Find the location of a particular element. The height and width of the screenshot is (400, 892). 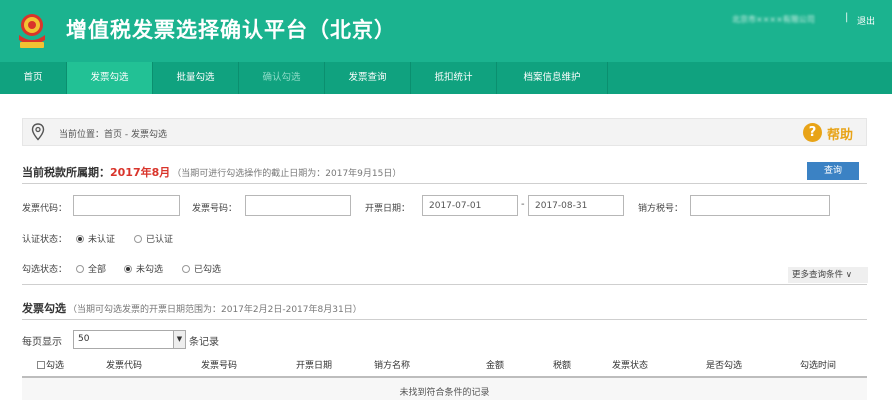

tax-period-label: 当前税款所属期： is located at coordinates (66, 172).